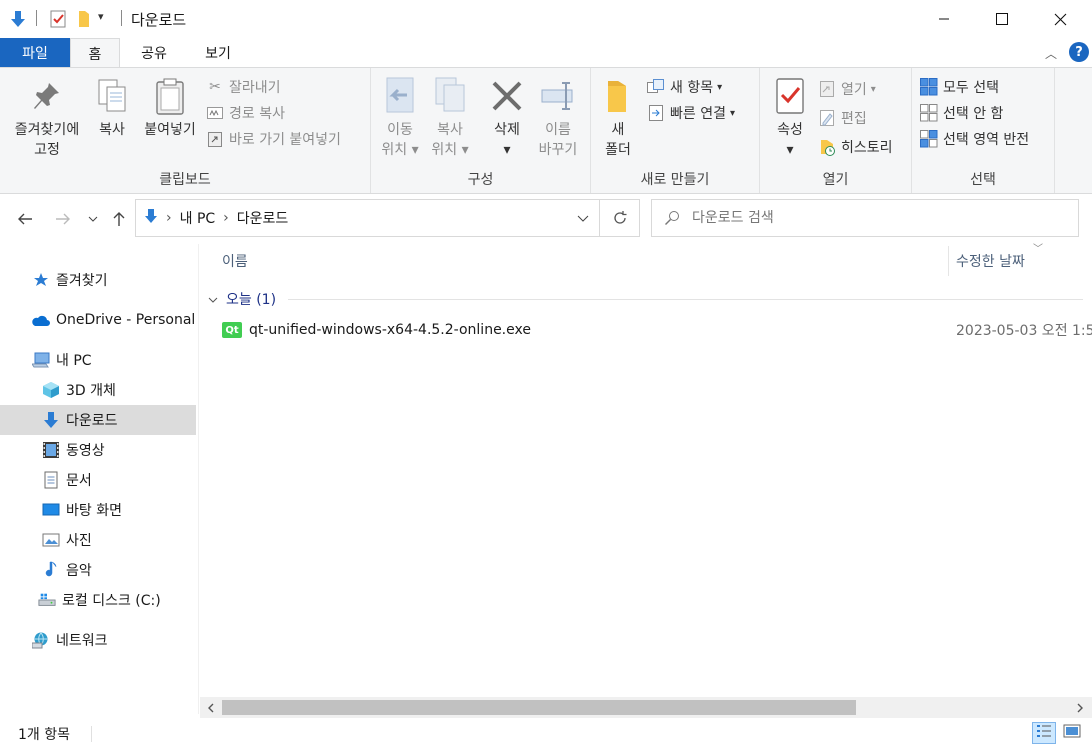  I want to click on nav-music: 음악, so click(117, 570).